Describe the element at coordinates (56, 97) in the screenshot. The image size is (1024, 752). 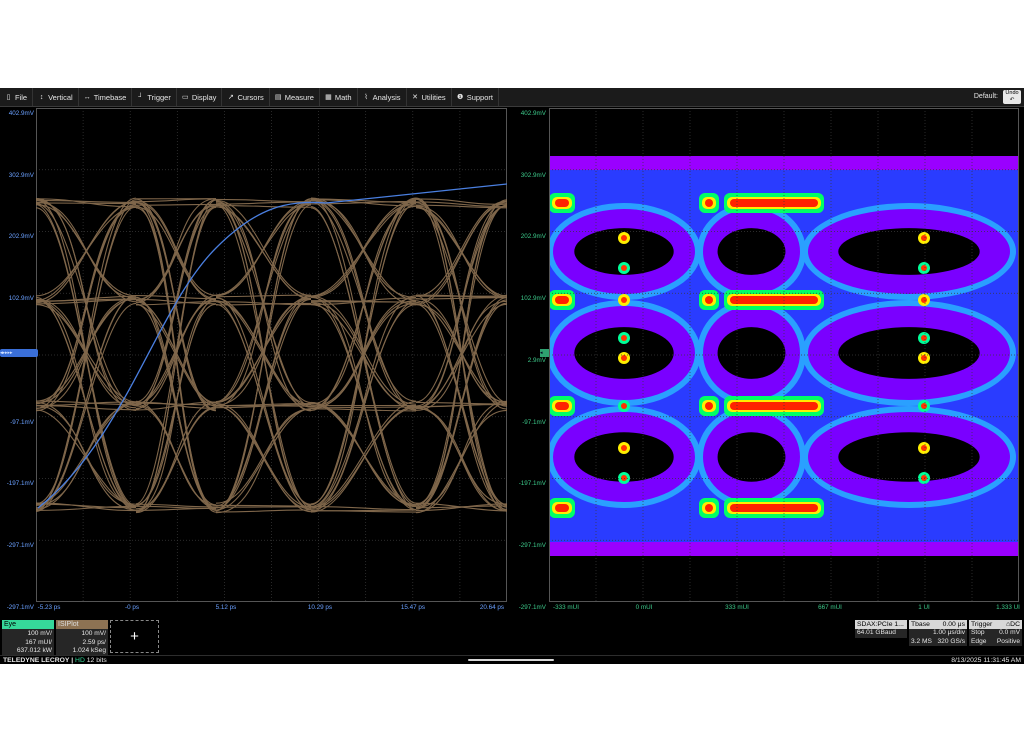
I see `menu-vertical: ↕ Vertical` at that location.